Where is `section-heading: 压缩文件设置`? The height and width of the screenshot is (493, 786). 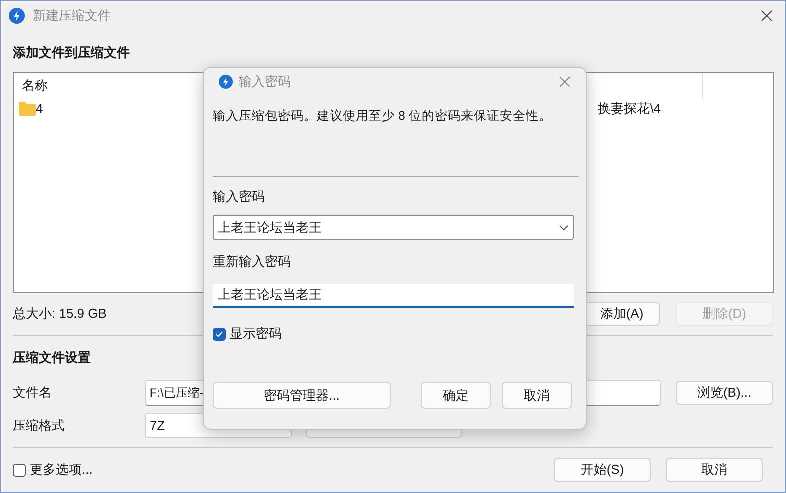
section-heading: 压缩文件设置 is located at coordinates (52, 358).